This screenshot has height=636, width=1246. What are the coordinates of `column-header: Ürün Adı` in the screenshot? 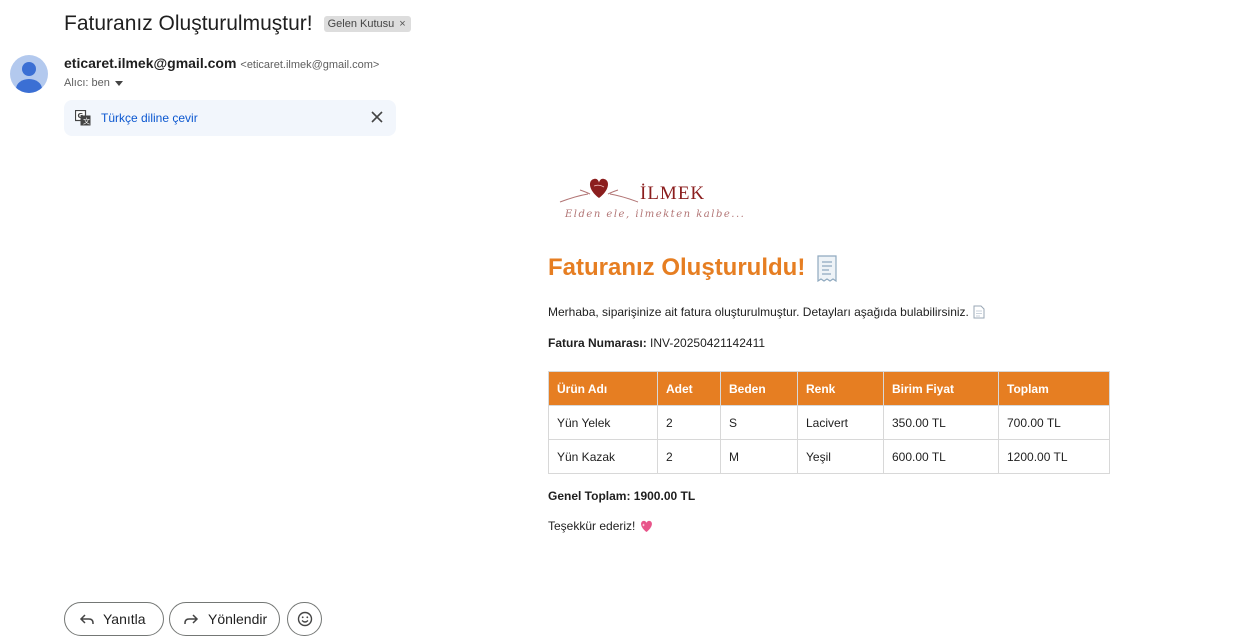 It's located at (603, 388).